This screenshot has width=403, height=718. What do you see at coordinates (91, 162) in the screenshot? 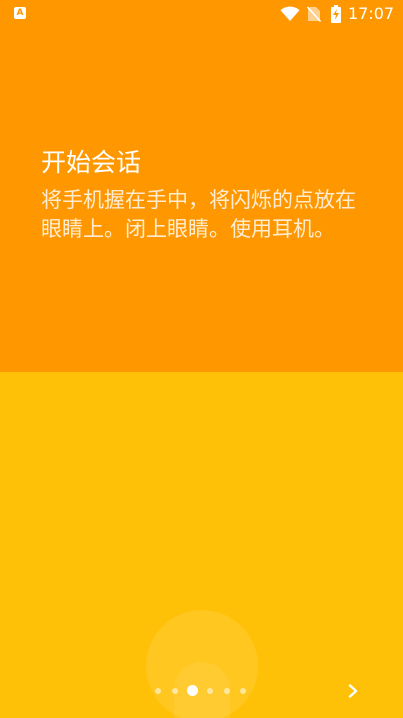
I see `page-title: 开始会话` at bounding box center [91, 162].